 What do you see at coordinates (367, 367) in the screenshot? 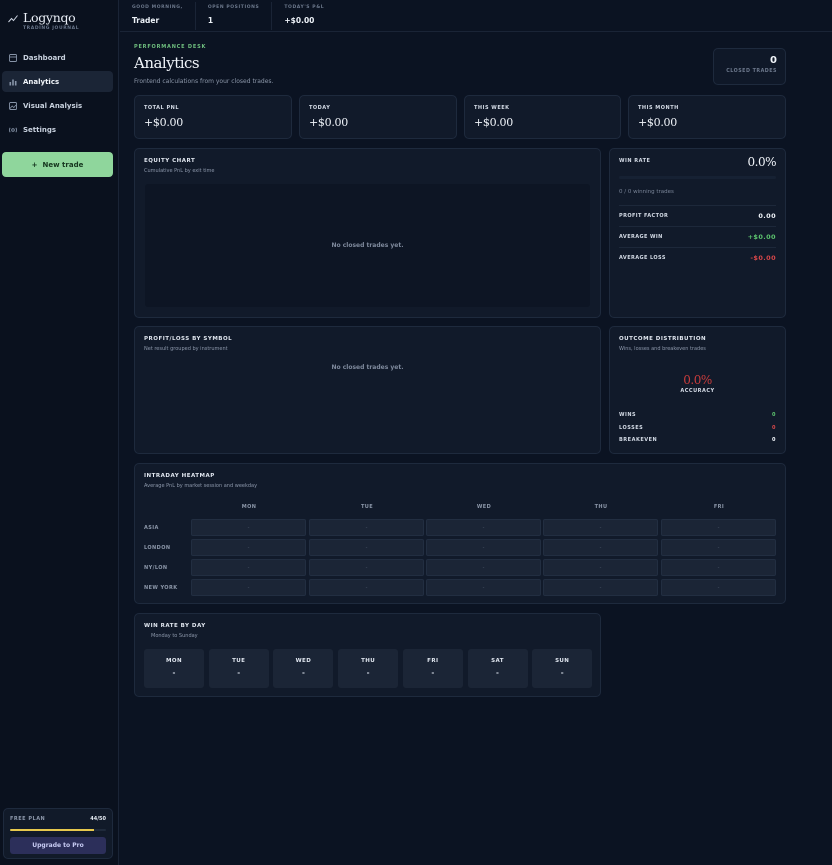
I see `empty-state: No closed trades yet.` at bounding box center [367, 367].